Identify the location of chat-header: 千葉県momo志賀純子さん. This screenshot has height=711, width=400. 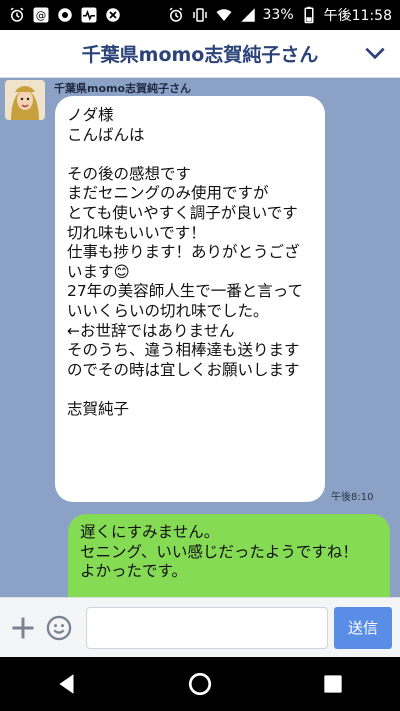
(200, 54).